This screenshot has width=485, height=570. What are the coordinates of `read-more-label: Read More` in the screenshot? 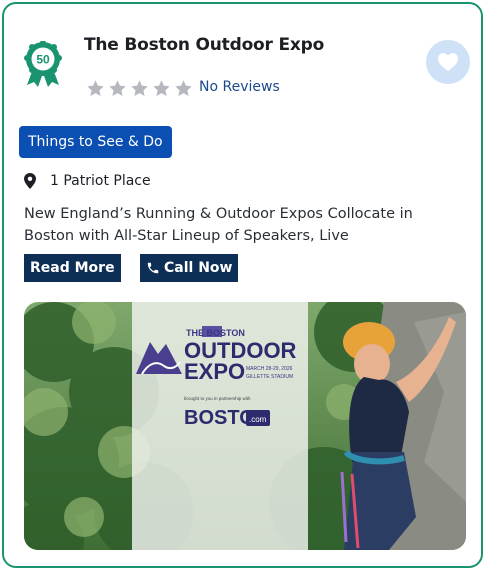 It's located at (72, 268).